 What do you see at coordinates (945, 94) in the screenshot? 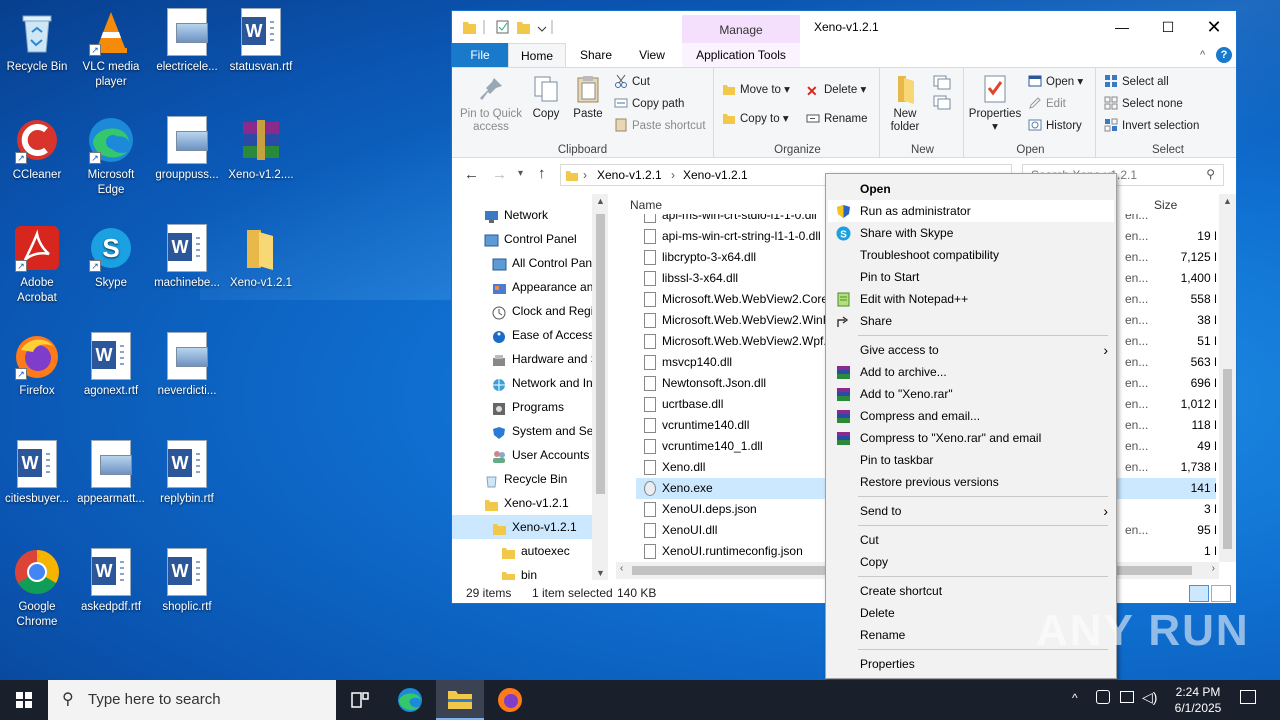
I see `new-item-icon` at bounding box center [945, 94].